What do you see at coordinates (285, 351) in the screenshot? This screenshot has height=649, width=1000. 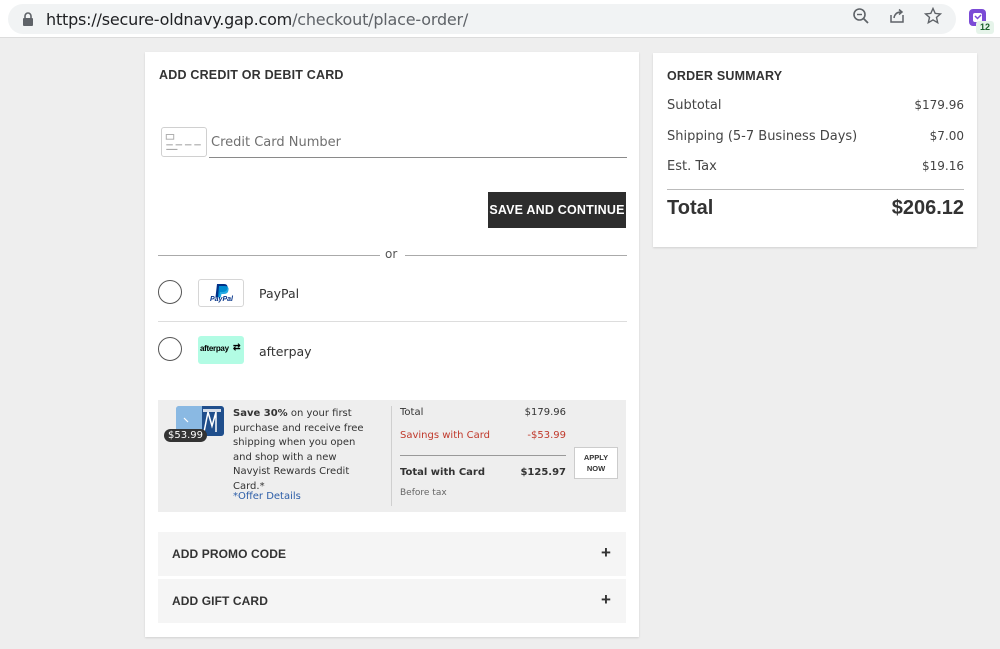 I see `afterpay-label: afterpay` at bounding box center [285, 351].